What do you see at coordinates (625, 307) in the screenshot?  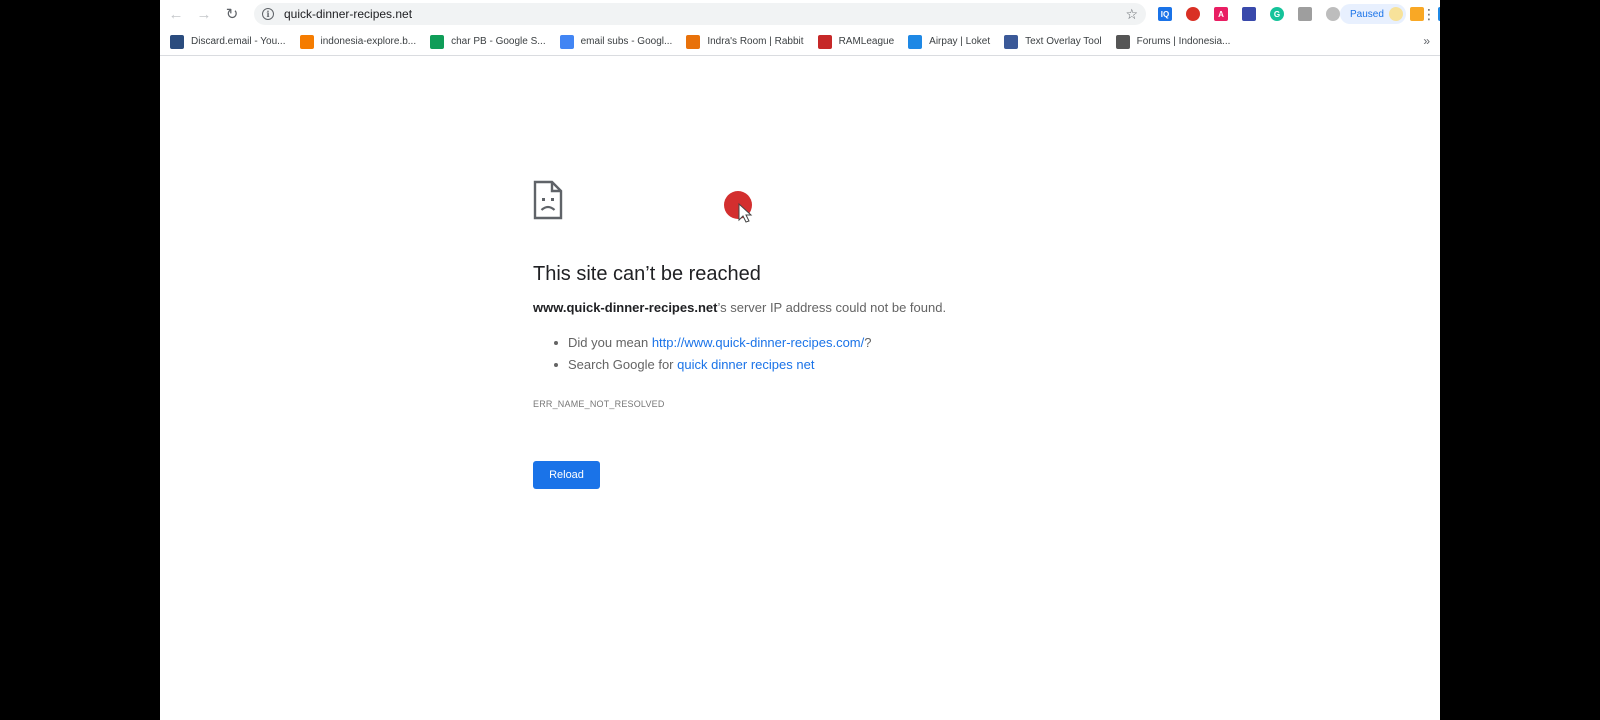 I see `error-host: www.quick-dinner-recipes.net` at bounding box center [625, 307].